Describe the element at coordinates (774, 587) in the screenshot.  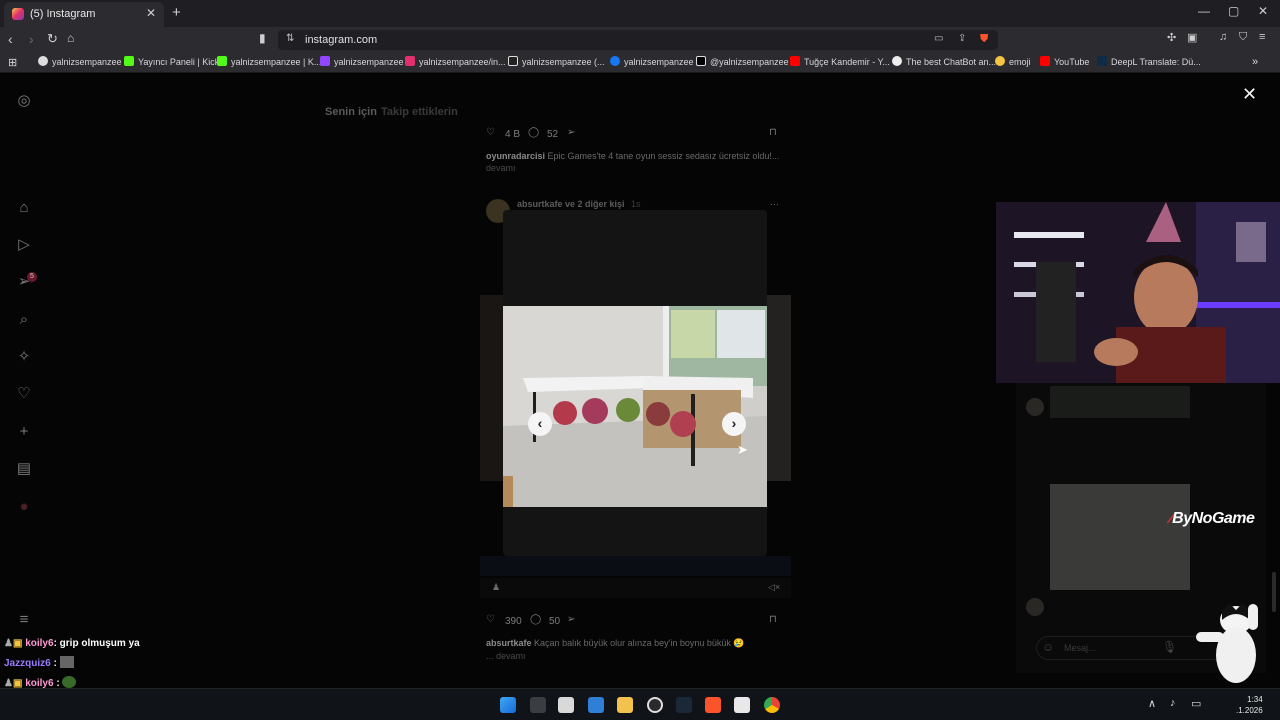
I see `mute-icon: ◁×` at that location.